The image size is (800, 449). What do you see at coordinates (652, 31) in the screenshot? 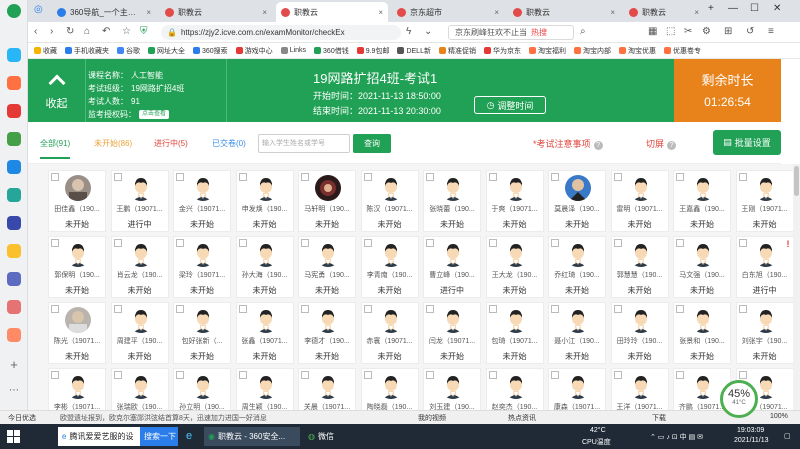
I see `extension-icon-1: ▦` at bounding box center [652, 31].